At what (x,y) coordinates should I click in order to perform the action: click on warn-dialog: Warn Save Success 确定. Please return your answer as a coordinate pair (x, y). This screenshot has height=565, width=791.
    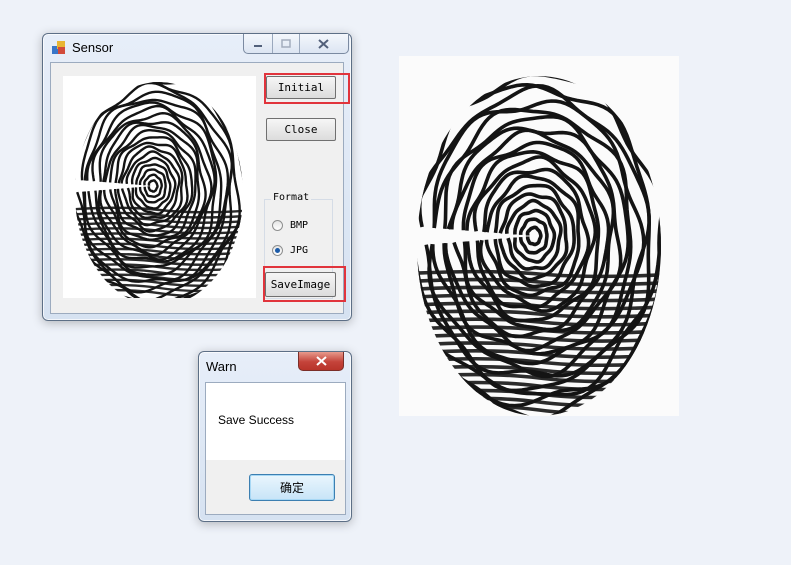
    Looking at the image, I should click on (275, 436).